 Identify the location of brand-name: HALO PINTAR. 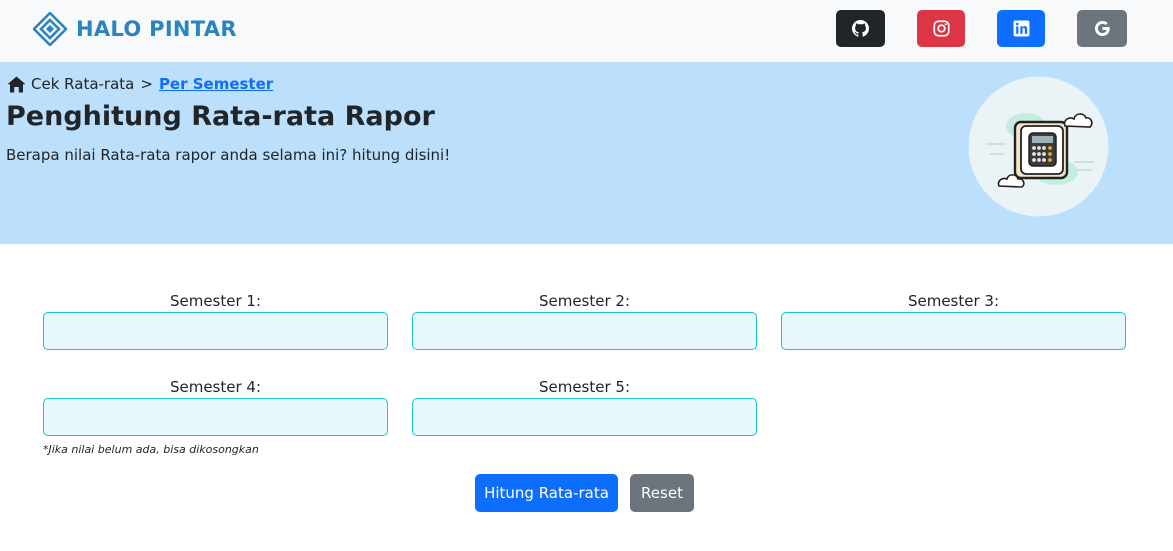
(156, 29).